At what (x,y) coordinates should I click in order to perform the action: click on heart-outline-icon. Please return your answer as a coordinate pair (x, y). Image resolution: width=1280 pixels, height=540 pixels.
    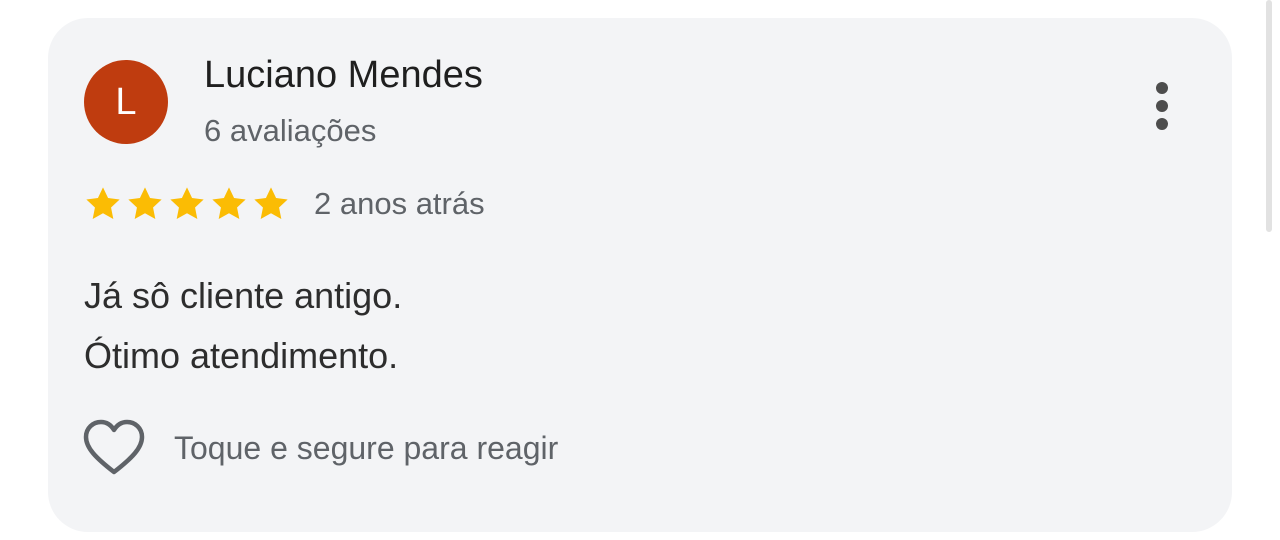
    Looking at the image, I should click on (114, 448).